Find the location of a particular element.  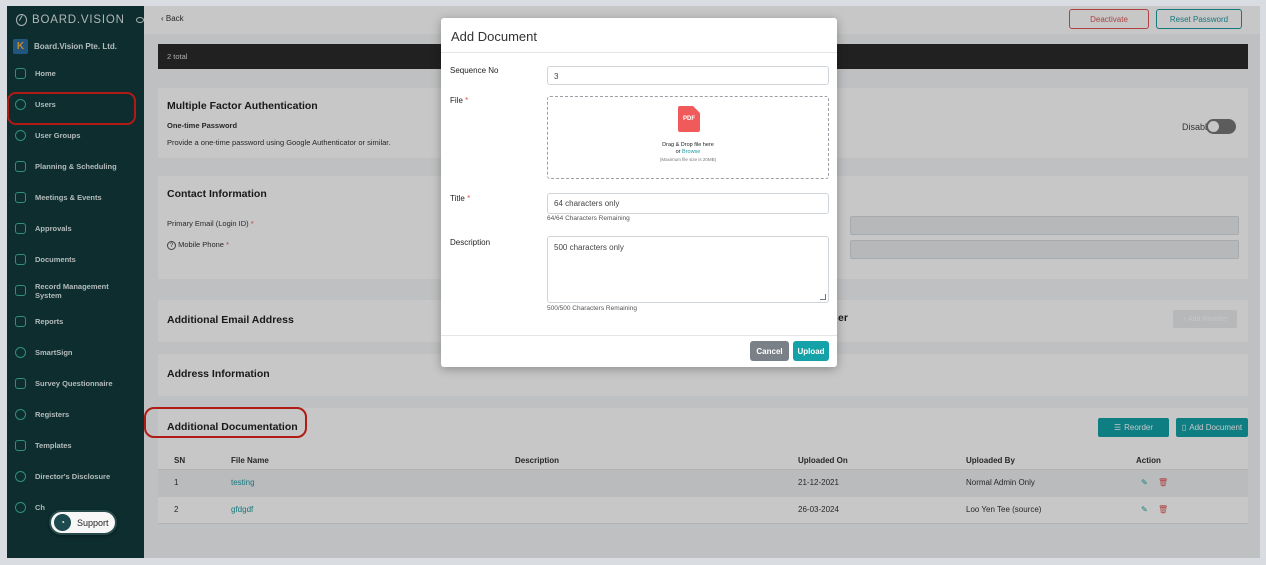

title-label-text: Title is located at coordinates (457, 198).